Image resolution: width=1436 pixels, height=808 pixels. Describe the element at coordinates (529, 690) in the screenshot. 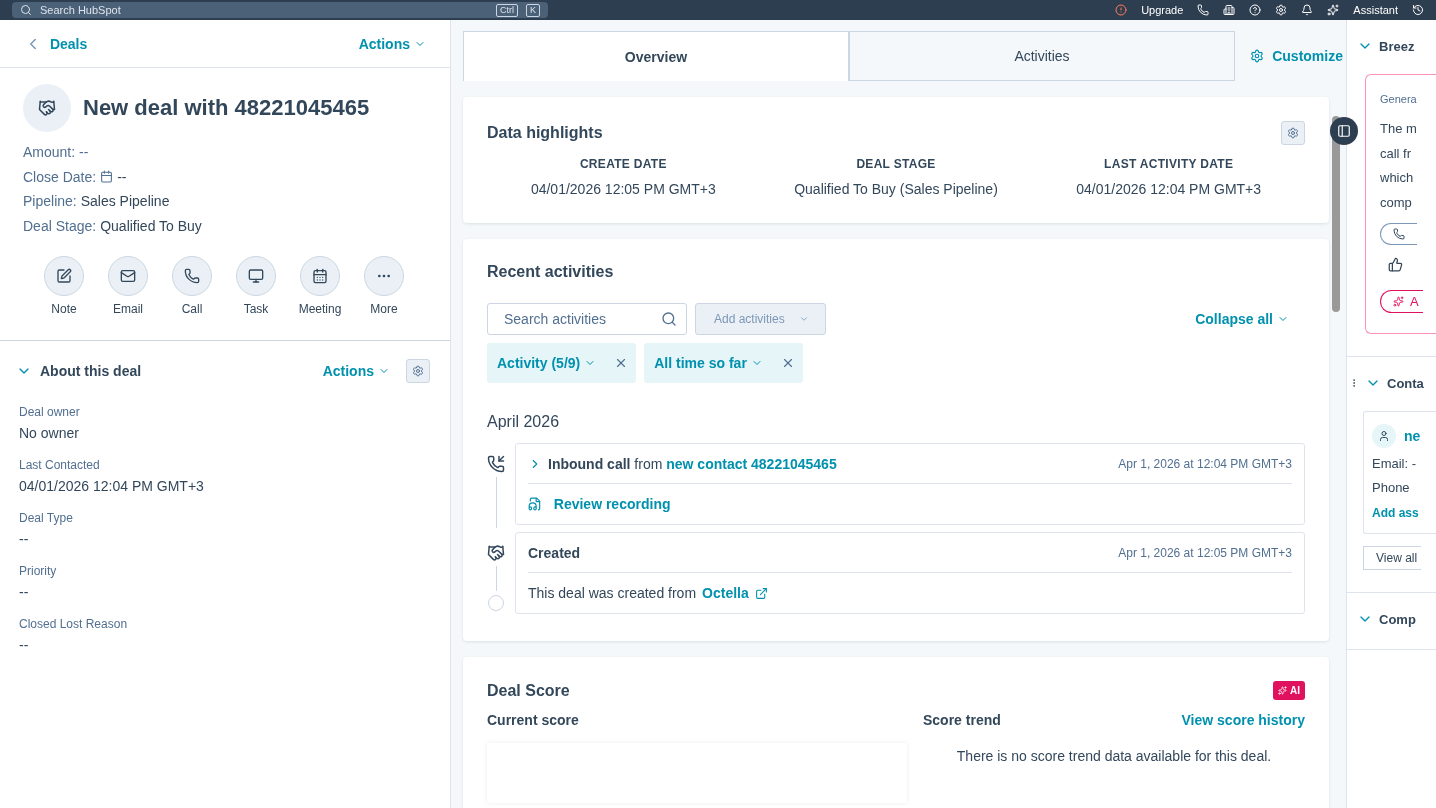

I see `card-title: Deal Score` at that location.